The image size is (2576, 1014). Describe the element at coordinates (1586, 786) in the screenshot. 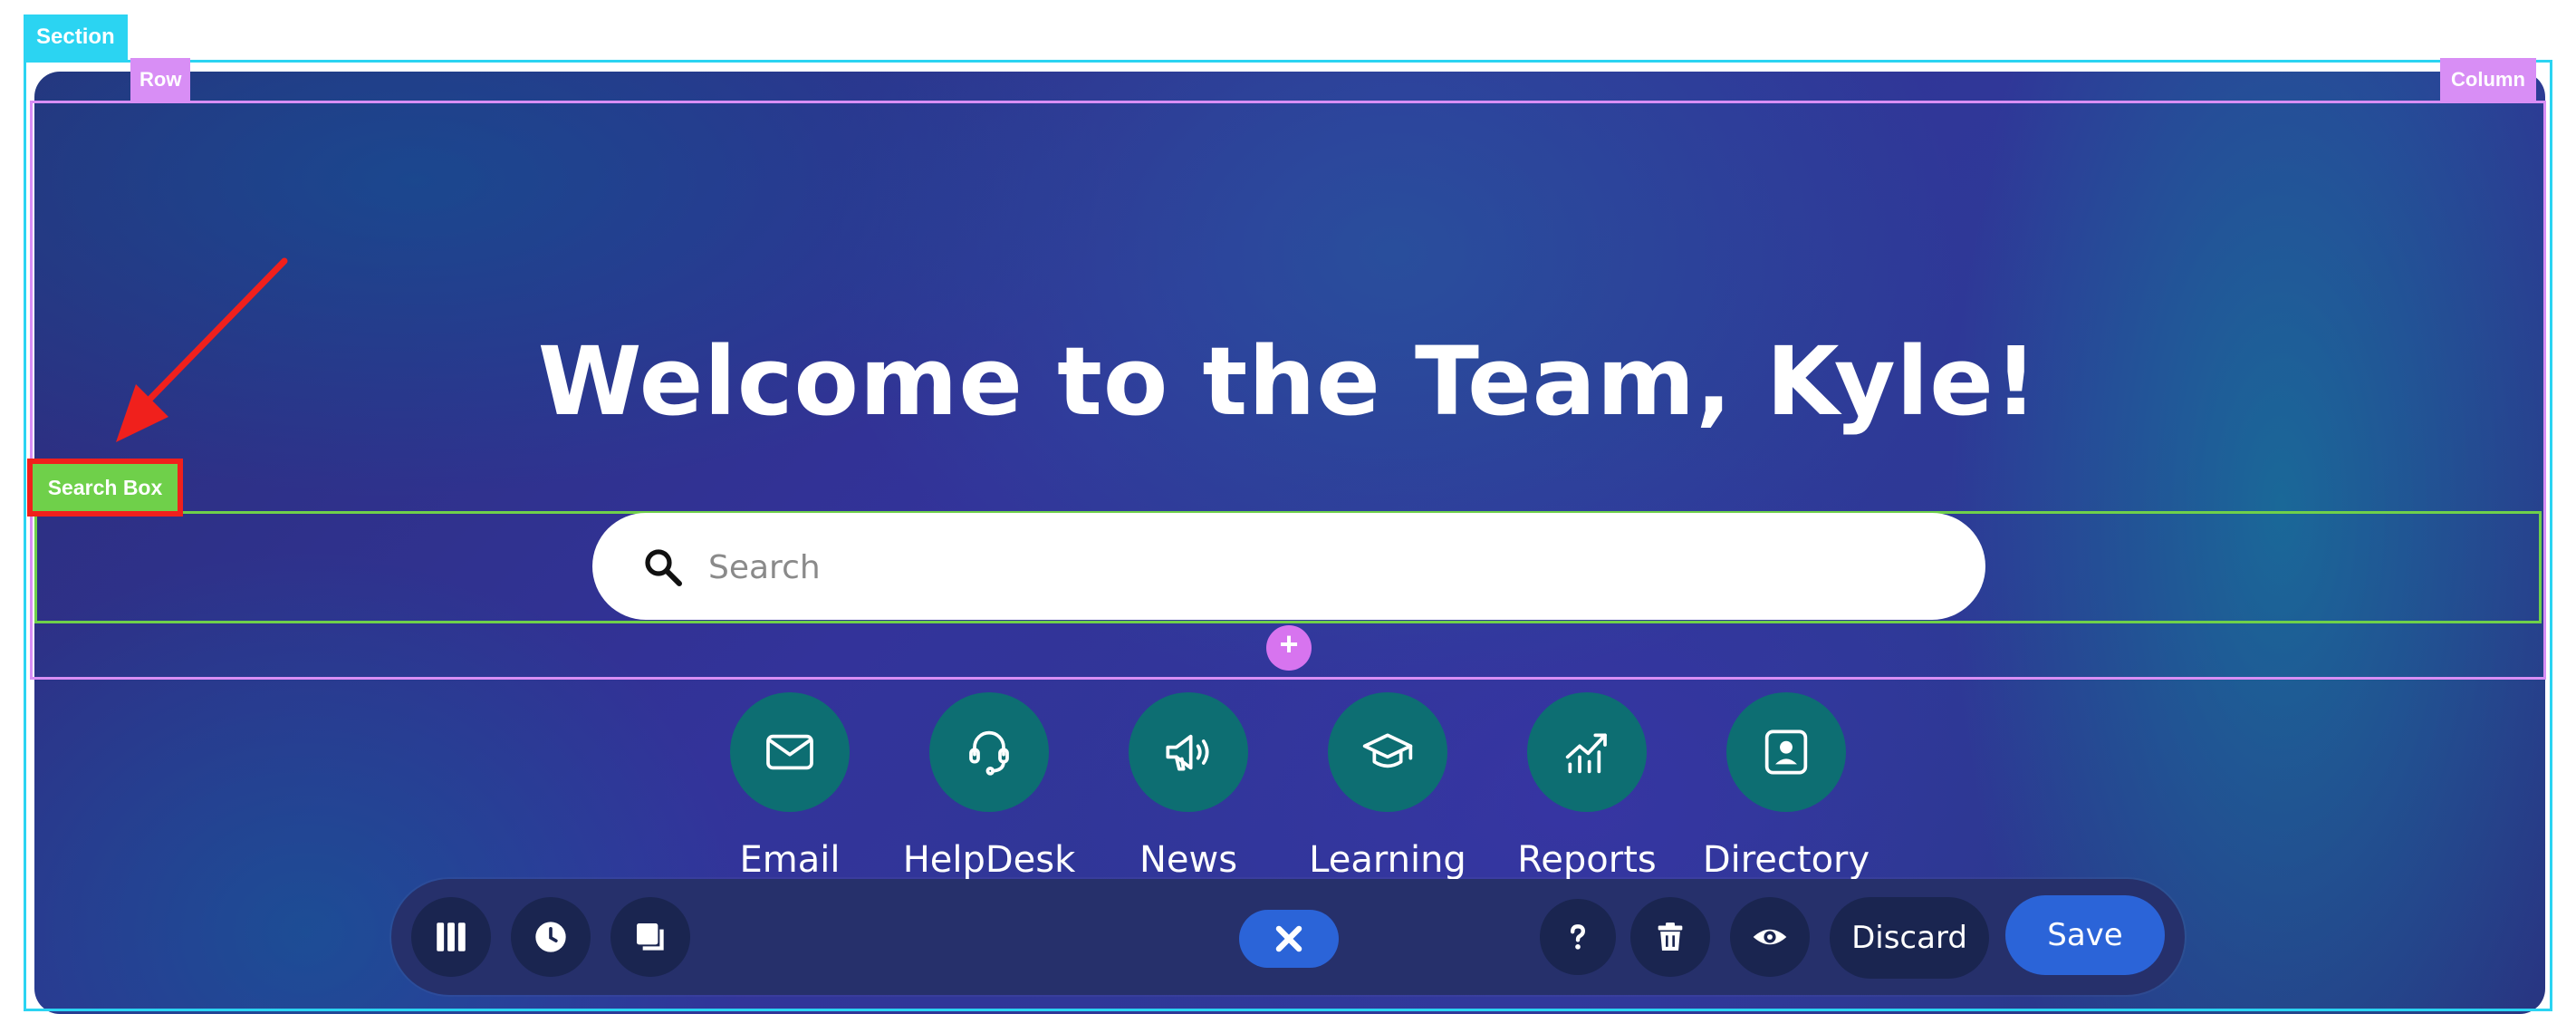

I see `quick-link-reports: Reports` at that location.